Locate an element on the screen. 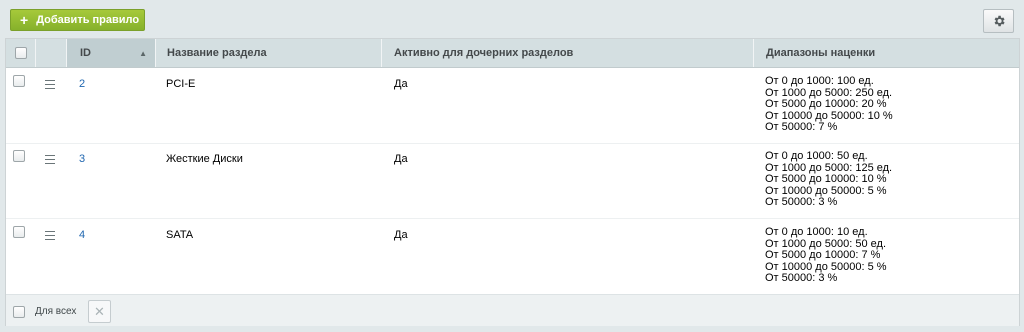 Image resolution: width=1024 pixels, height=332 pixels. delete-button: ✕ is located at coordinates (99, 311).